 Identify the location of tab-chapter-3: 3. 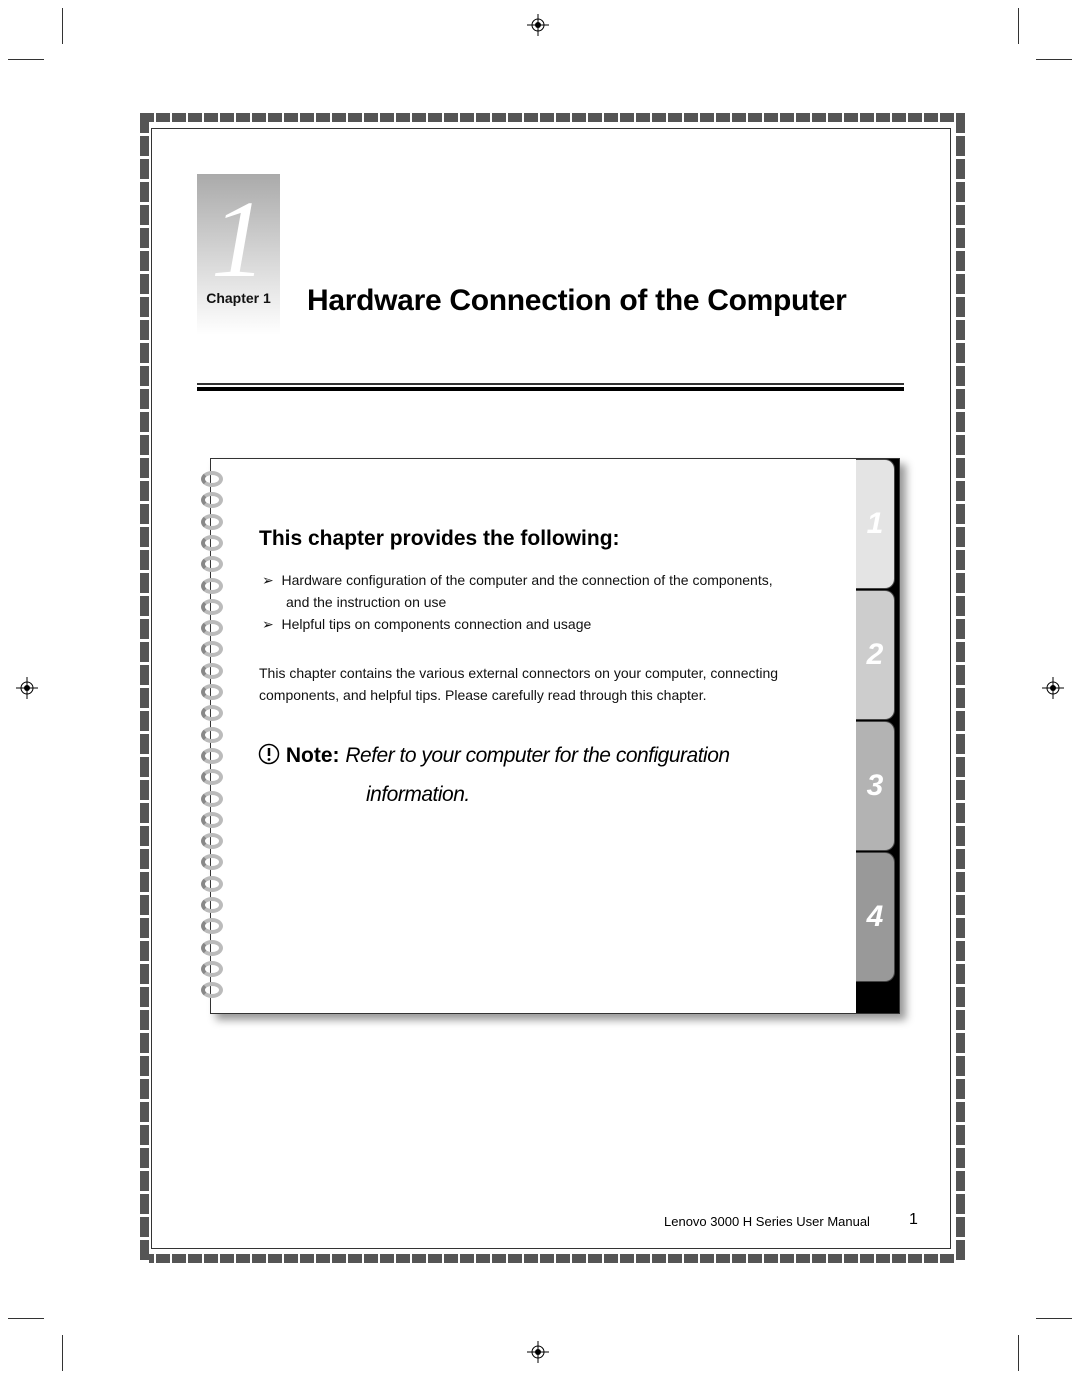
(875, 786).